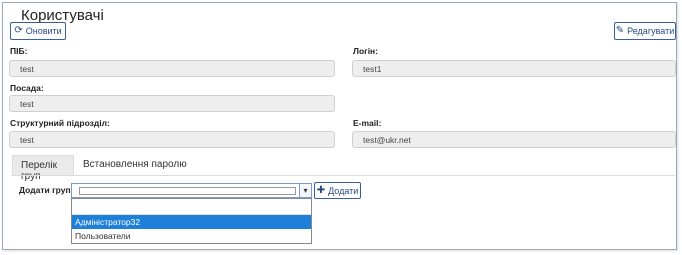 The image size is (682, 255). I want to click on refresh-button-label: Оновити, so click(43, 31).